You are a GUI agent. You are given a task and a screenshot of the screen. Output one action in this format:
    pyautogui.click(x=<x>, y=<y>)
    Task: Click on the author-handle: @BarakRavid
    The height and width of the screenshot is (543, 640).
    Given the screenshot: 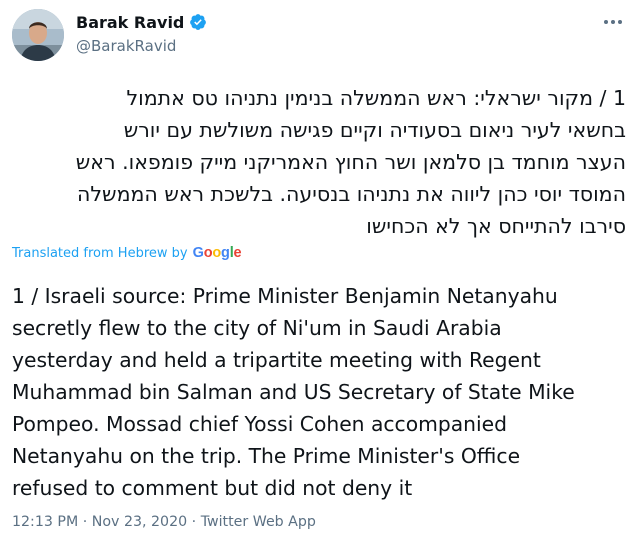 What is the action you would take?
    pyautogui.click(x=141, y=46)
    